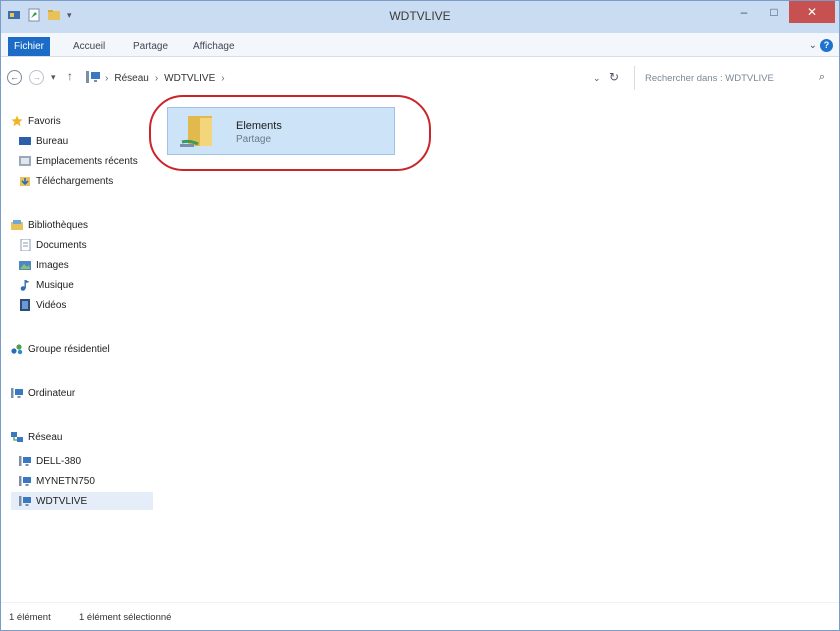  I want to click on nav-item-images: Images, so click(44, 265).